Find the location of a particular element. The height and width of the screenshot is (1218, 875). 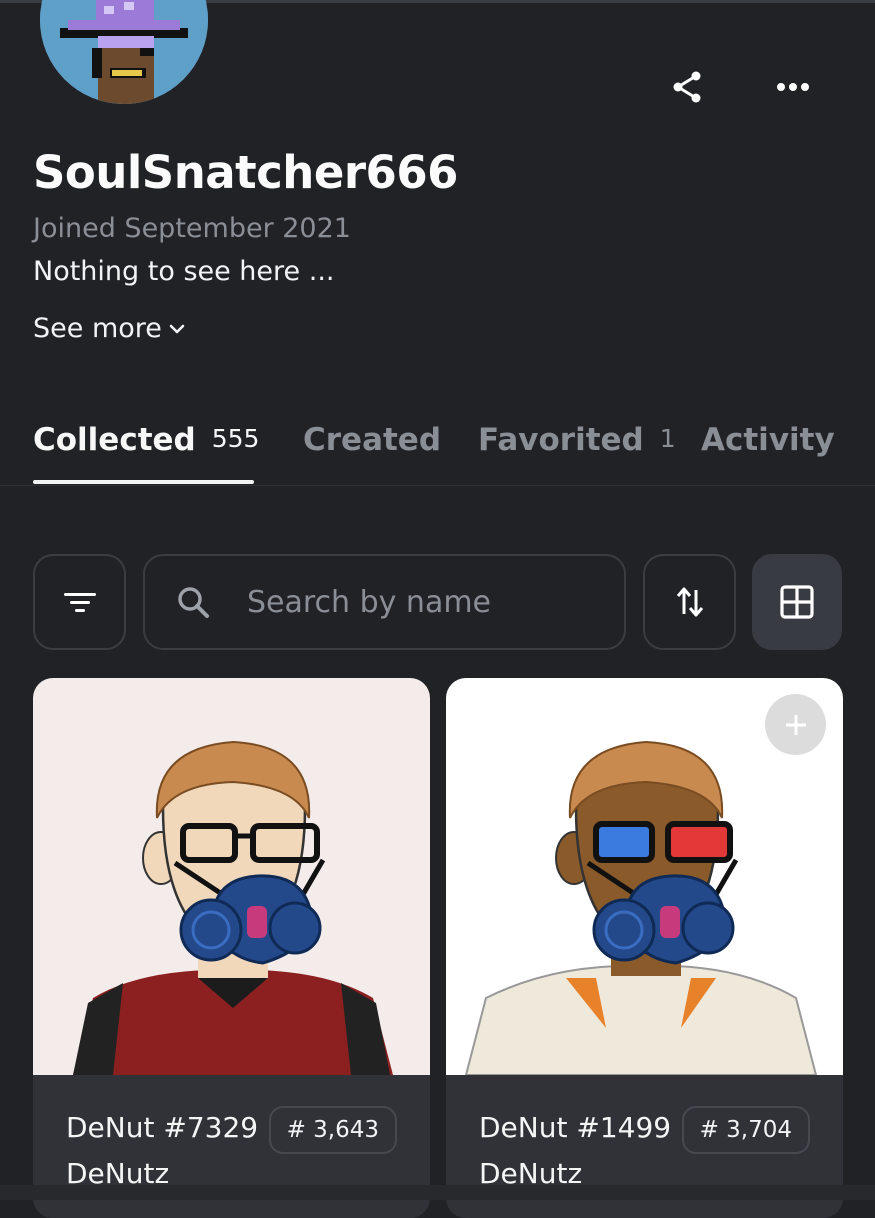

add-to-cart-button is located at coordinates (795, 724).